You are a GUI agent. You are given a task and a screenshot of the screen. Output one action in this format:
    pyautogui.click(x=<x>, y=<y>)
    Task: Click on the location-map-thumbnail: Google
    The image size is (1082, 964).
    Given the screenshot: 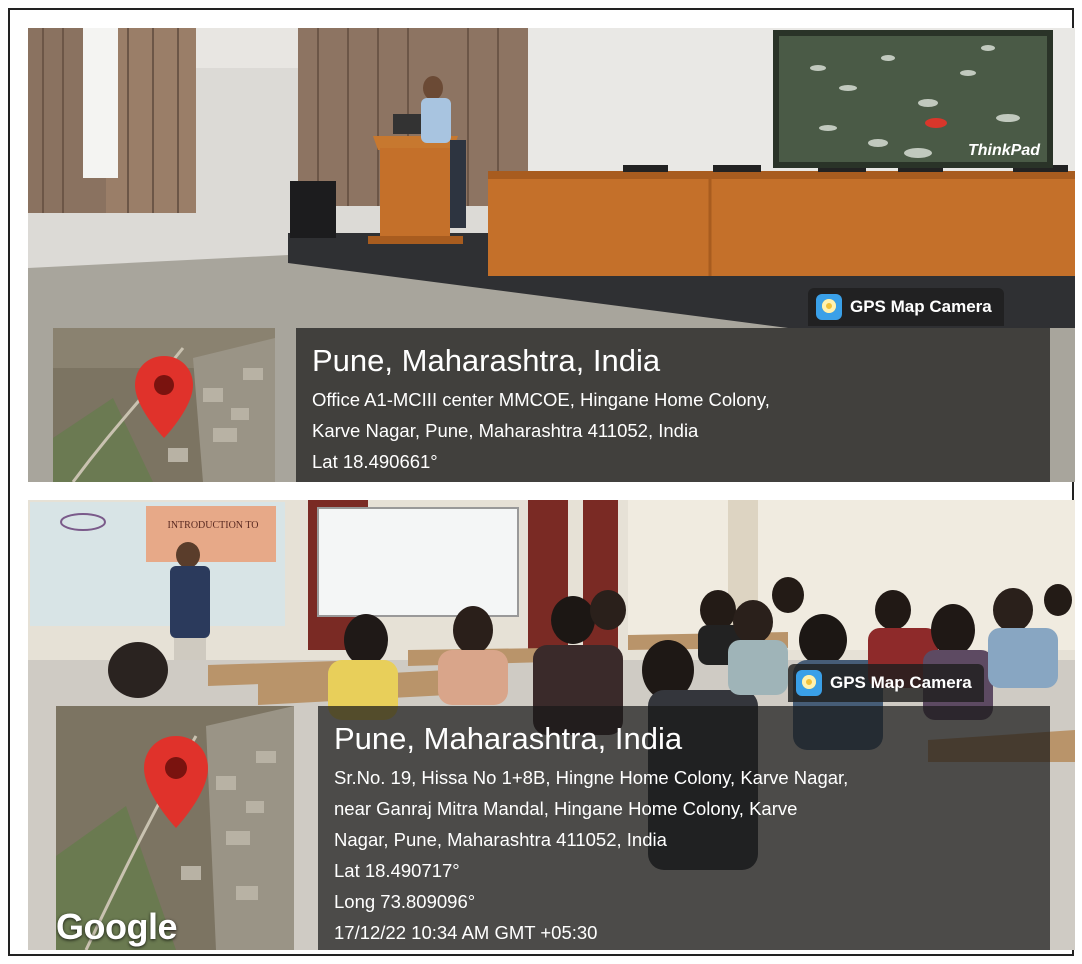 What is the action you would take?
    pyautogui.click(x=175, y=828)
    